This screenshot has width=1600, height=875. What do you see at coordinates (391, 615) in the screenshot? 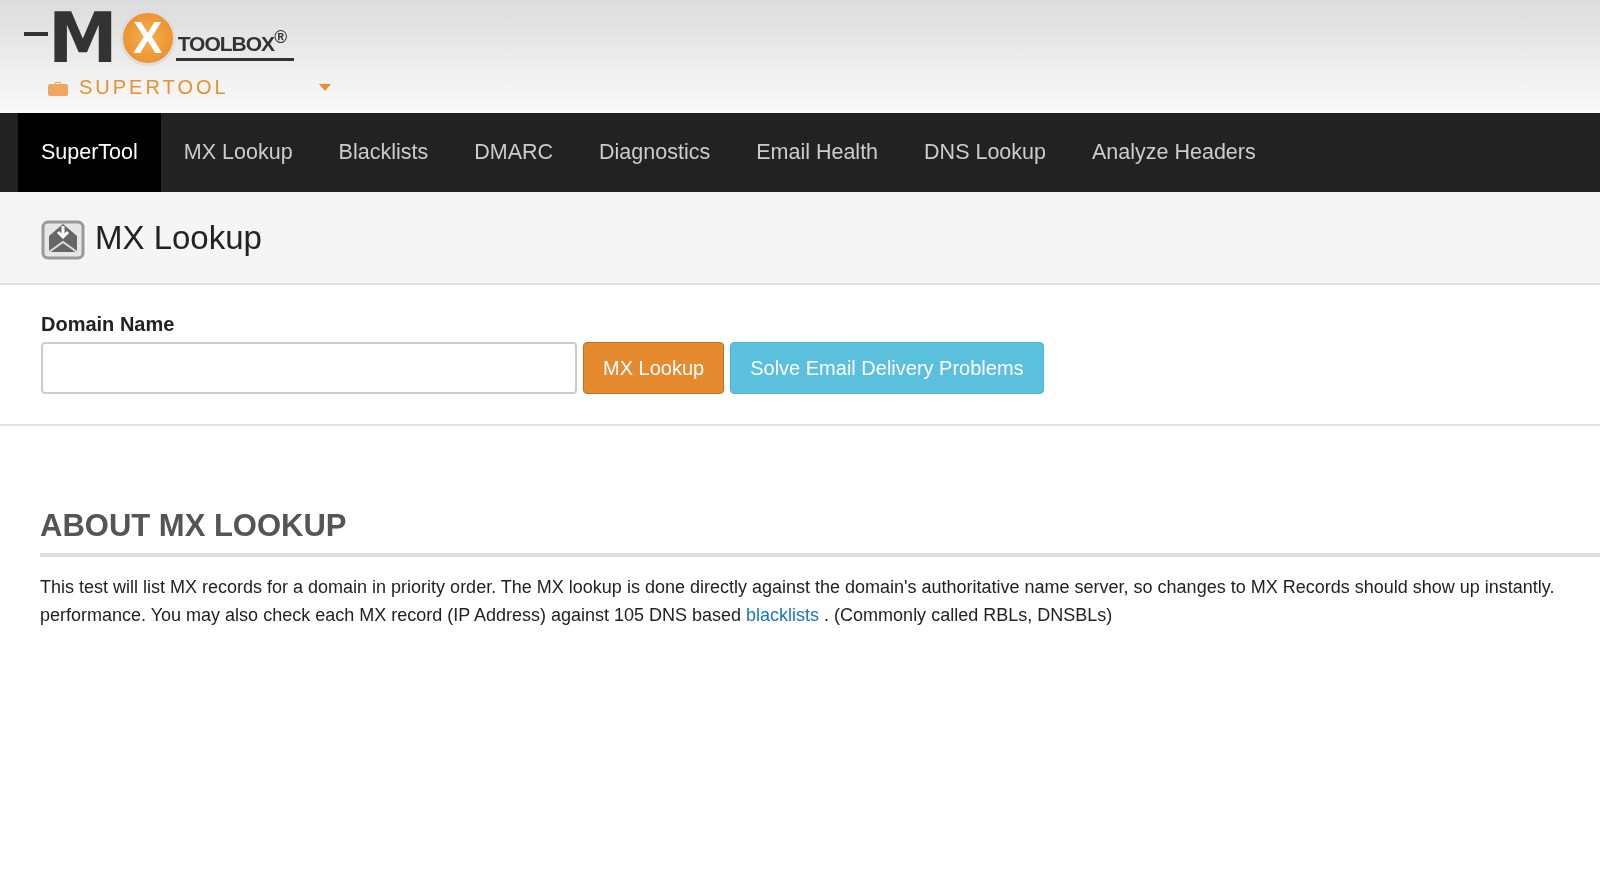
I see `description-text: performance. You may also check each MX record (IP Address) against 105 DNS based` at bounding box center [391, 615].